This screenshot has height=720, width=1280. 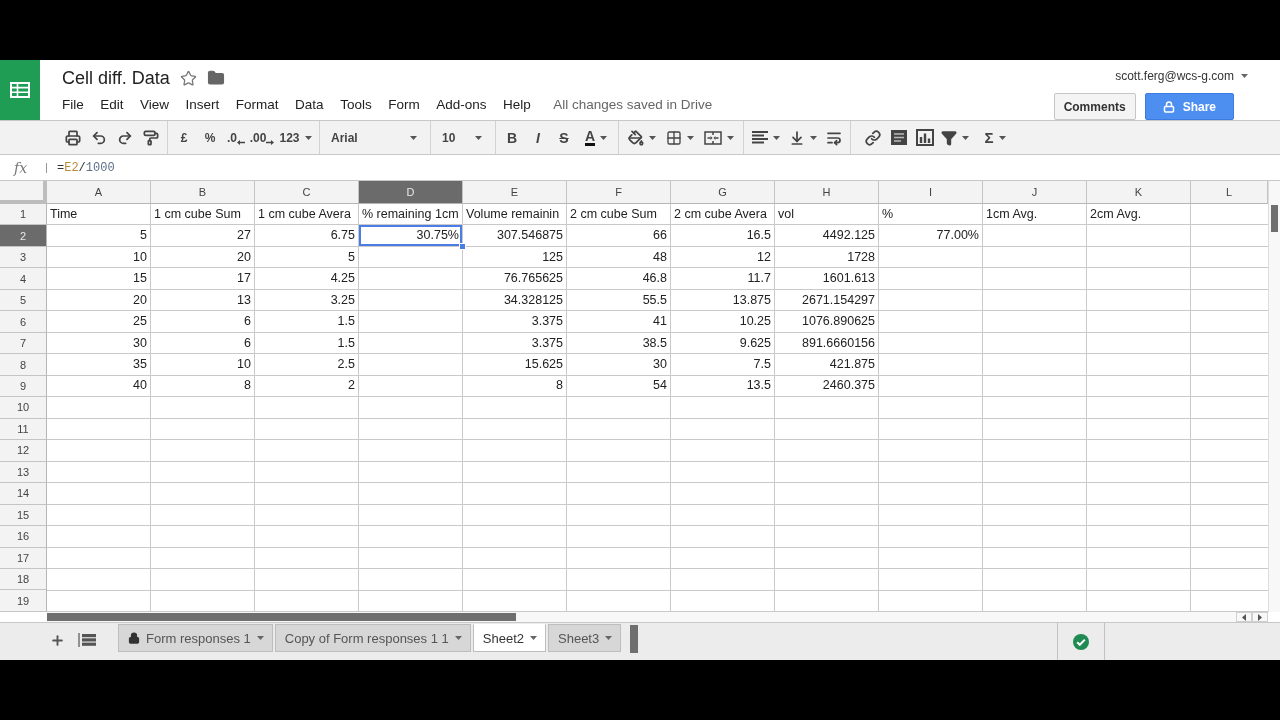 I want to click on column-header: F, so click(x=619, y=192).